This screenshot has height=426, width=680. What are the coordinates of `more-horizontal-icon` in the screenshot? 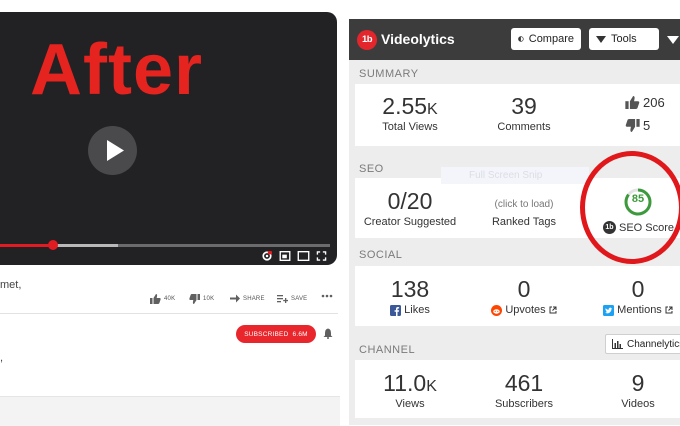 It's located at (327, 296).